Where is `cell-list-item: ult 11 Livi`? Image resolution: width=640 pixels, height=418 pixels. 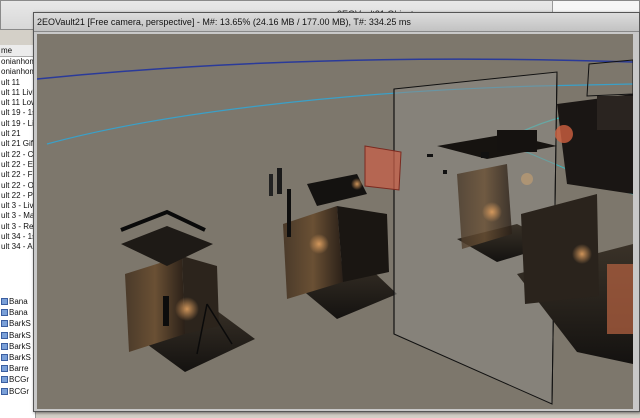
cell-list-item: ult 11 Livi is located at coordinates (17, 93).